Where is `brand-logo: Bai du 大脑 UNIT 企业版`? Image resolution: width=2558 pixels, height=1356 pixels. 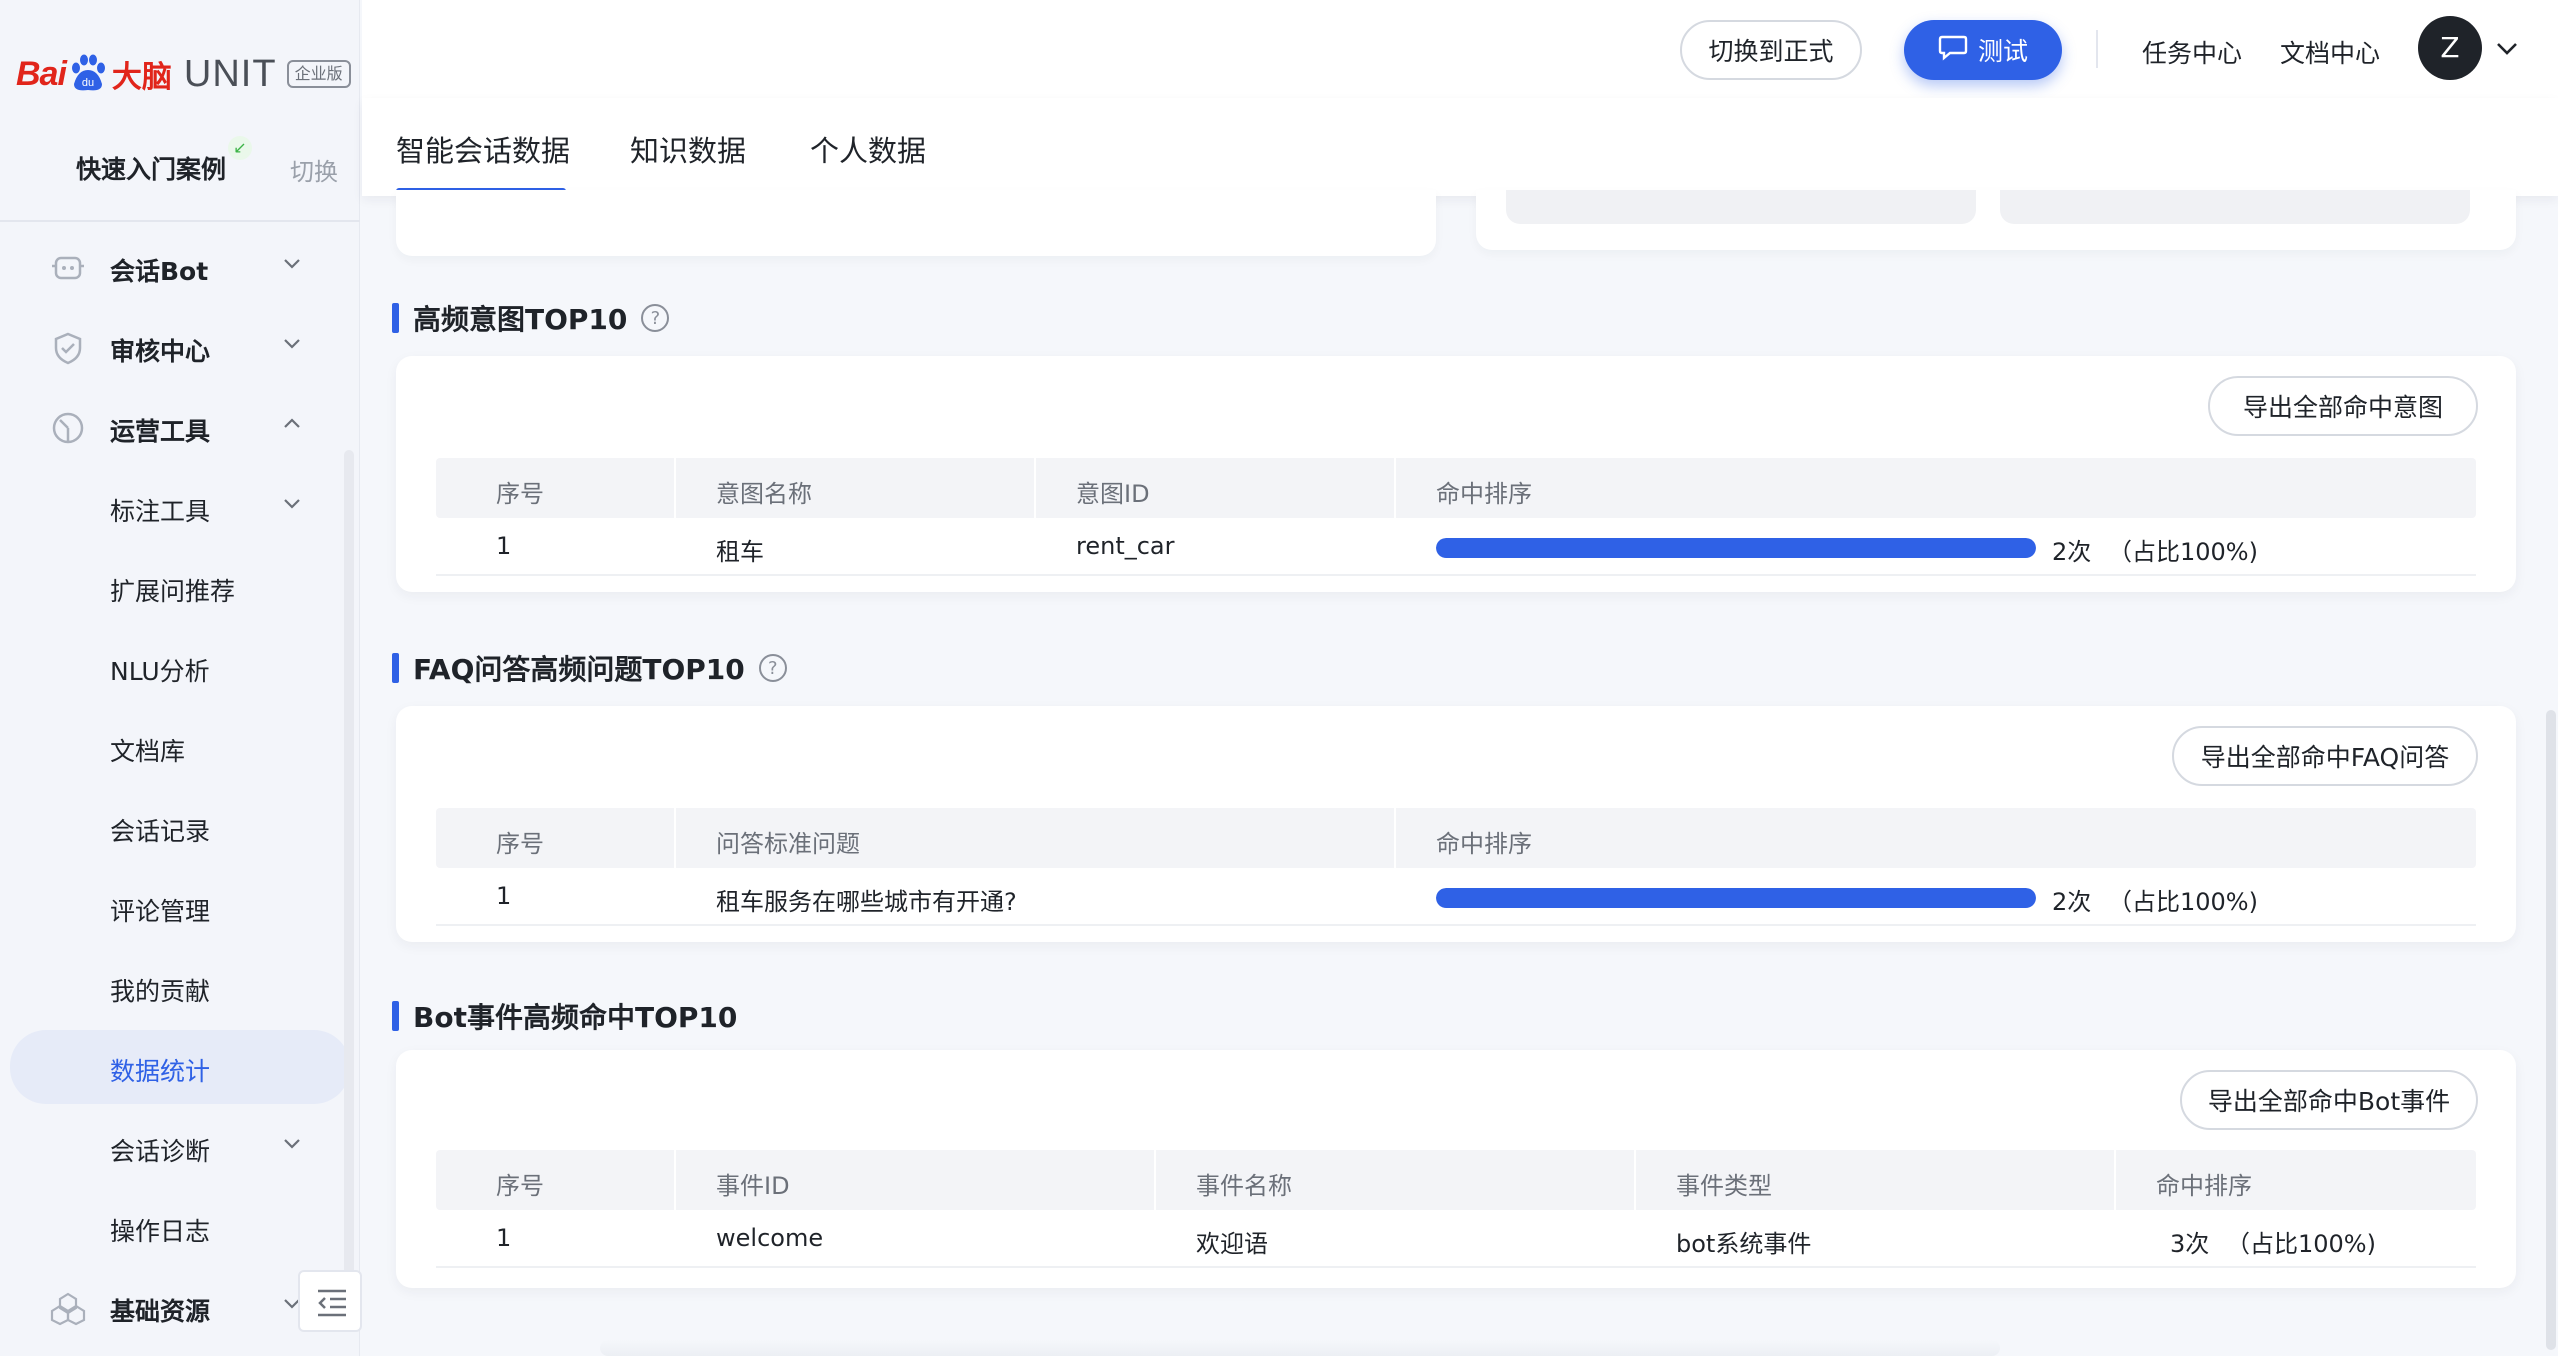
brand-logo: Bai du 大脑 UNIT 企业版 is located at coordinates (183, 74).